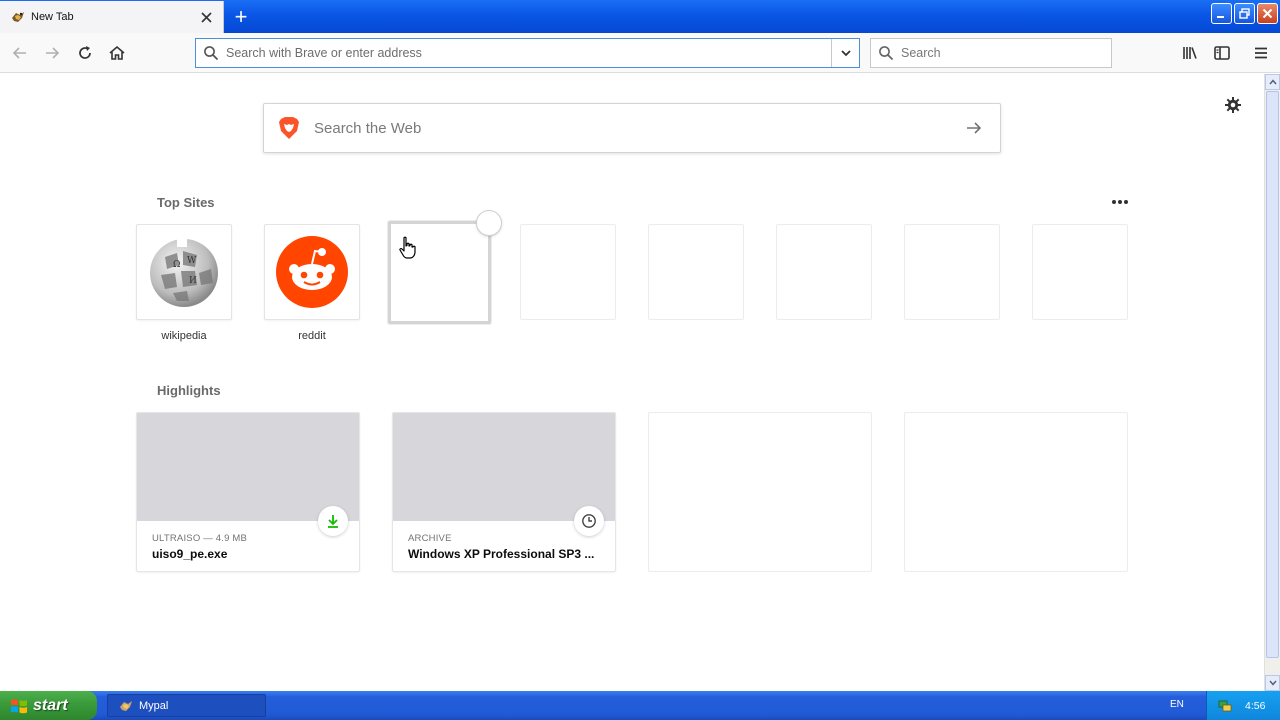  I want to click on library-button, so click(1190, 53).